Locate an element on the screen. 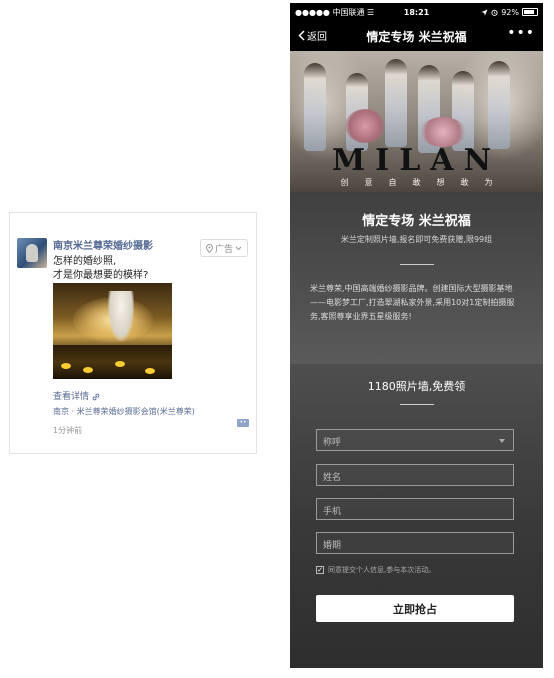  nav-bar: 返回 情定专场 米兰祝福 ••• is located at coordinates (416, 36).